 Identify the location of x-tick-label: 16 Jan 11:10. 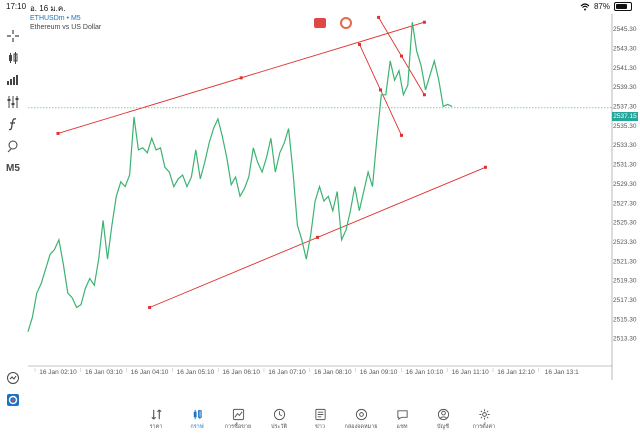
(470, 372).